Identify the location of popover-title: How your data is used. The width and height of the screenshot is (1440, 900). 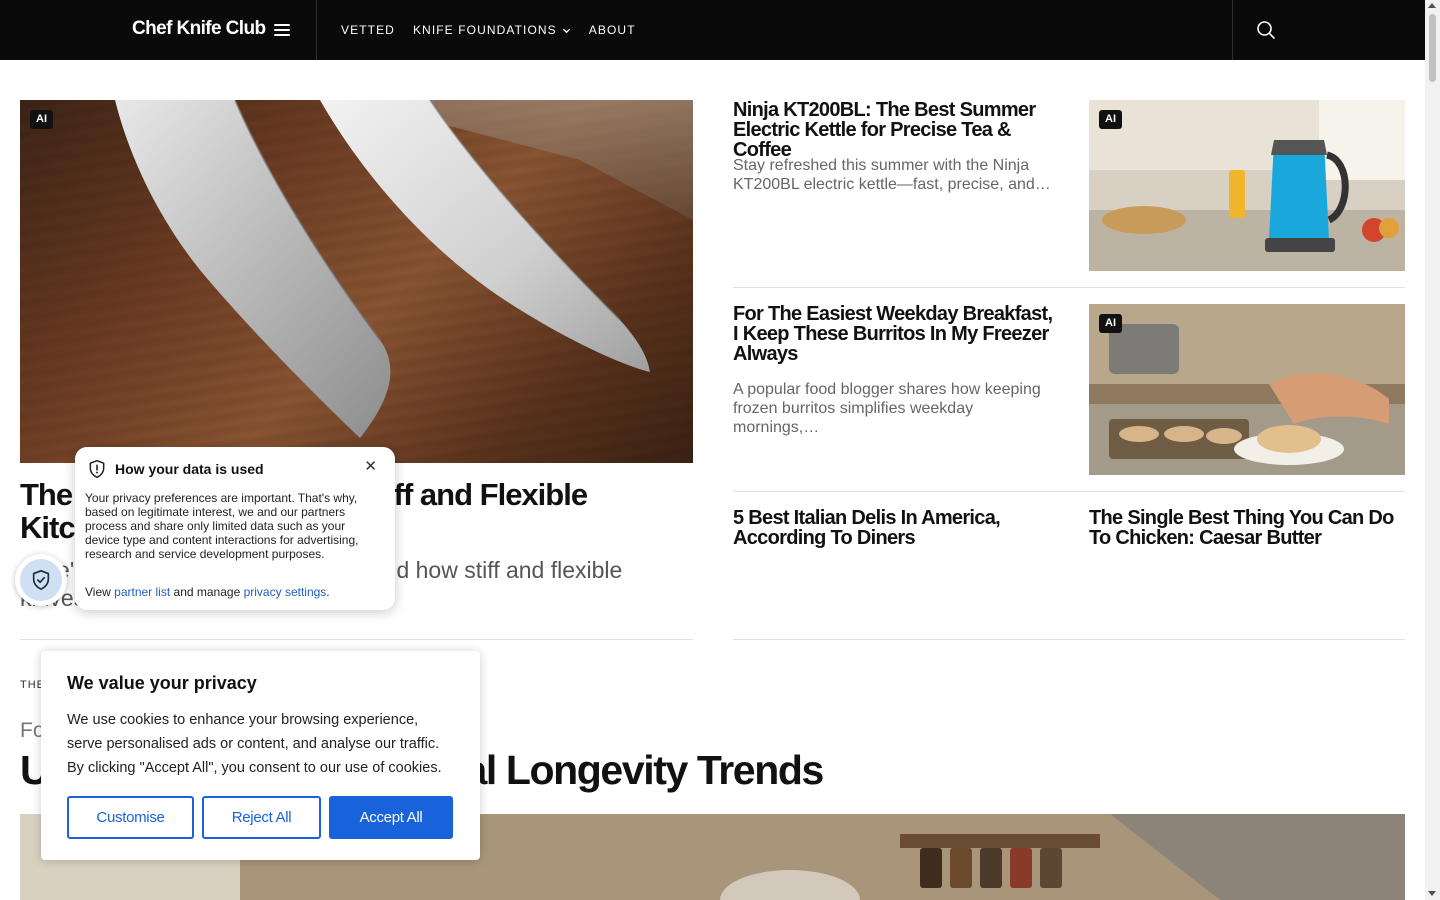
(189, 469).